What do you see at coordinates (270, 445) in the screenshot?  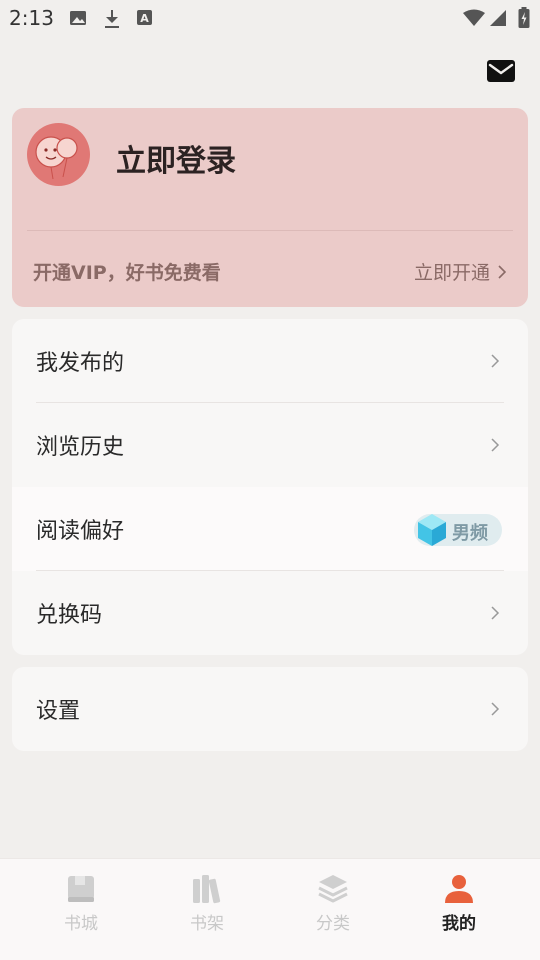 I see `menu-item-history: 浏览历史` at bounding box center [270, 445].